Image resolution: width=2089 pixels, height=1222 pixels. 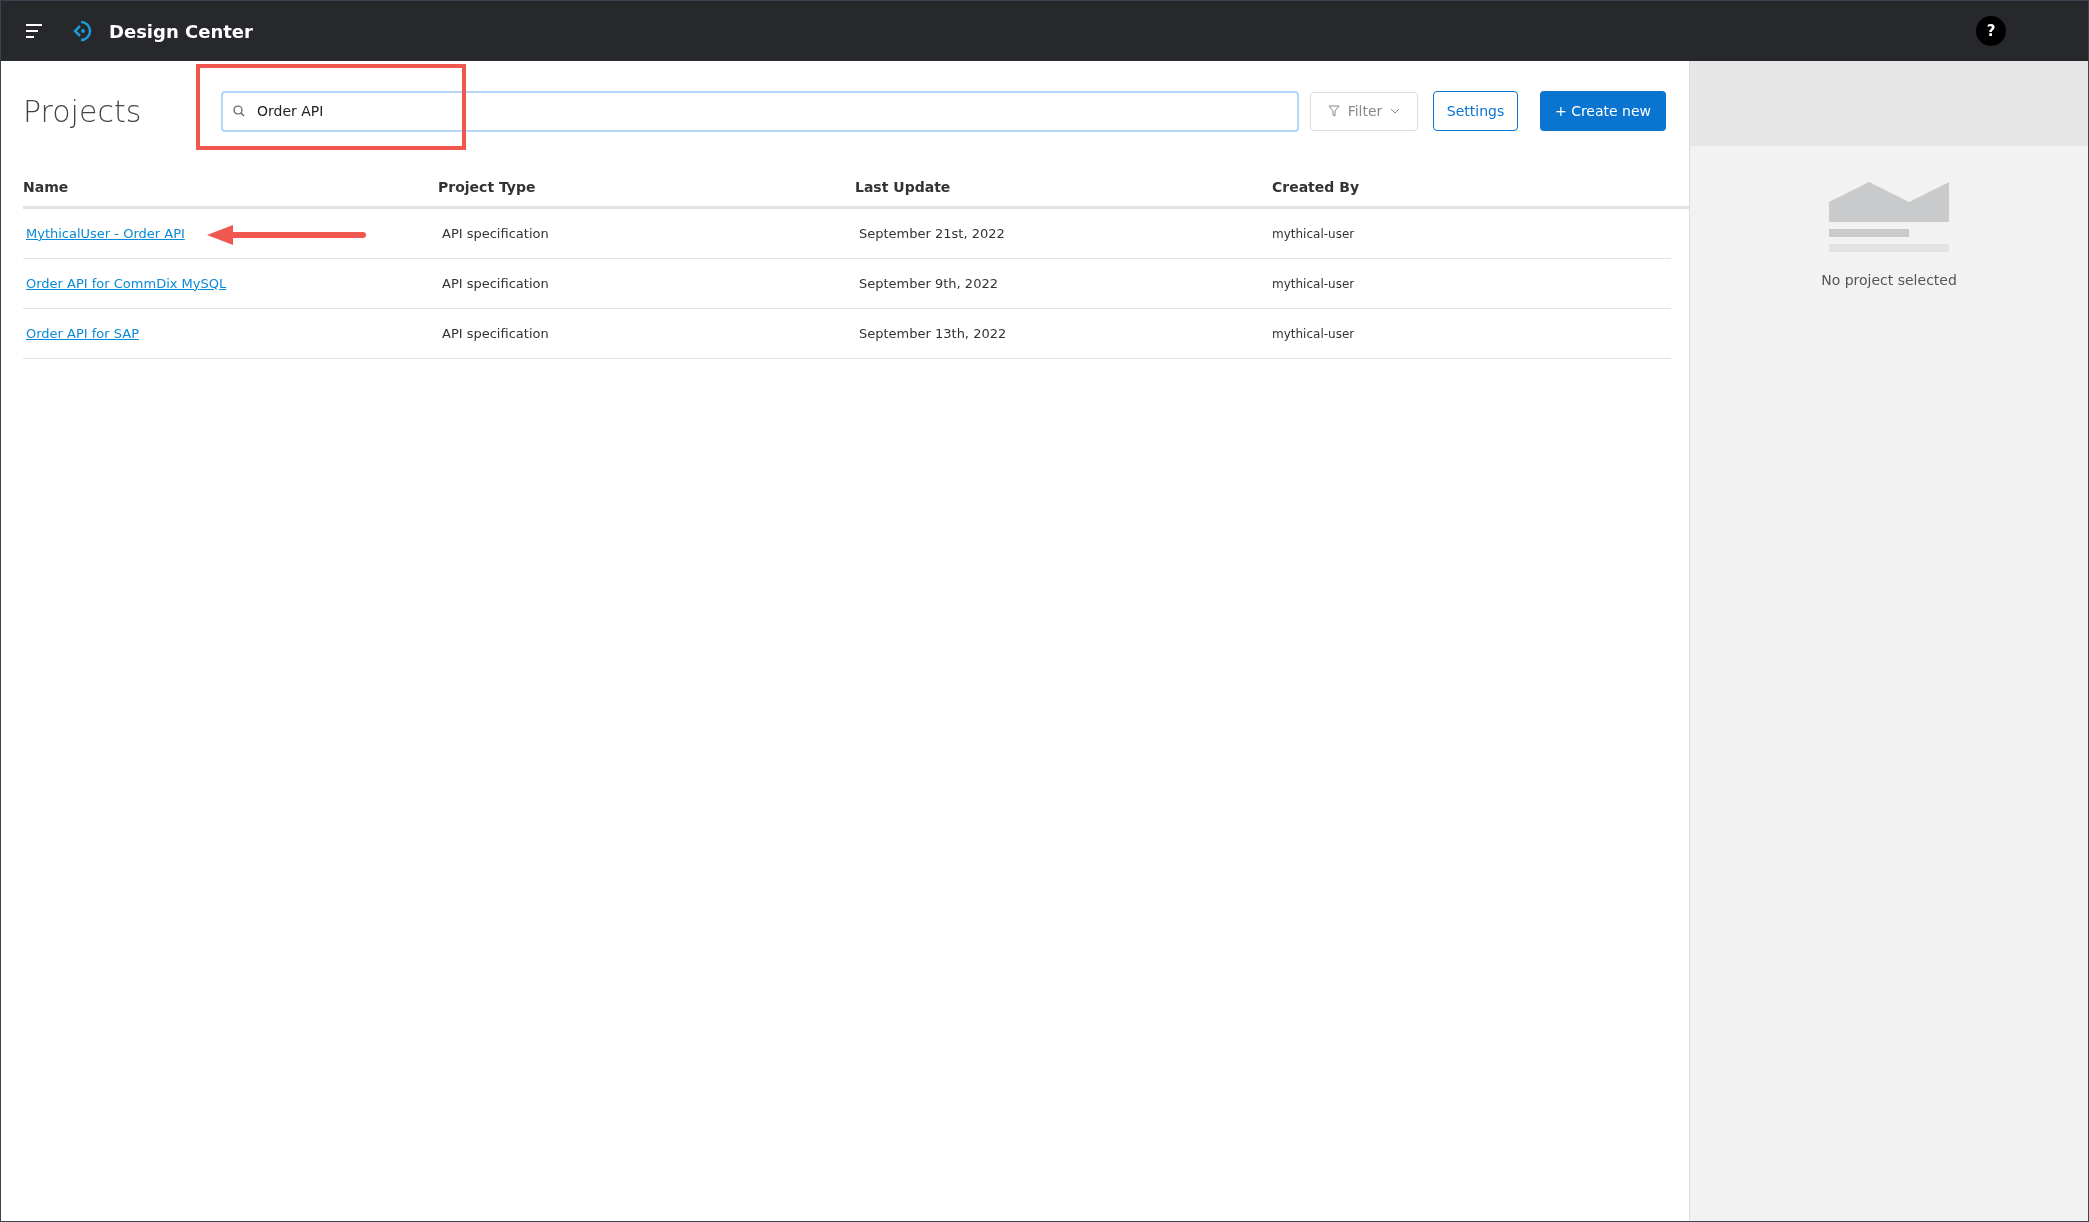 I want to click on create-new-button: + Create new, so click(x=1603, y=111).